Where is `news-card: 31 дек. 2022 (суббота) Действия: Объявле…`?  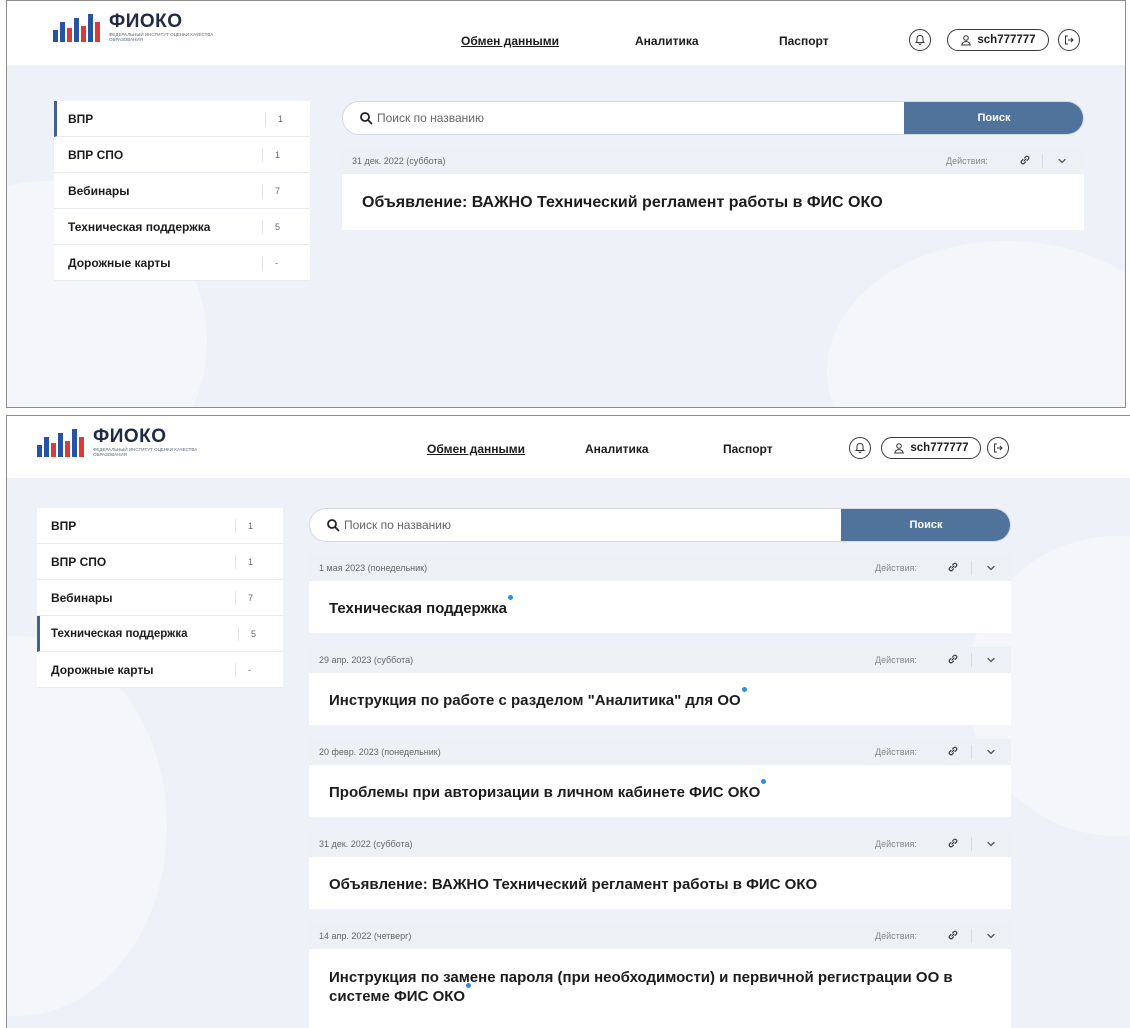 news-card: 31 дек. 2022 (суббота) Действия: Объявле… is located at coordinates (660, 870).